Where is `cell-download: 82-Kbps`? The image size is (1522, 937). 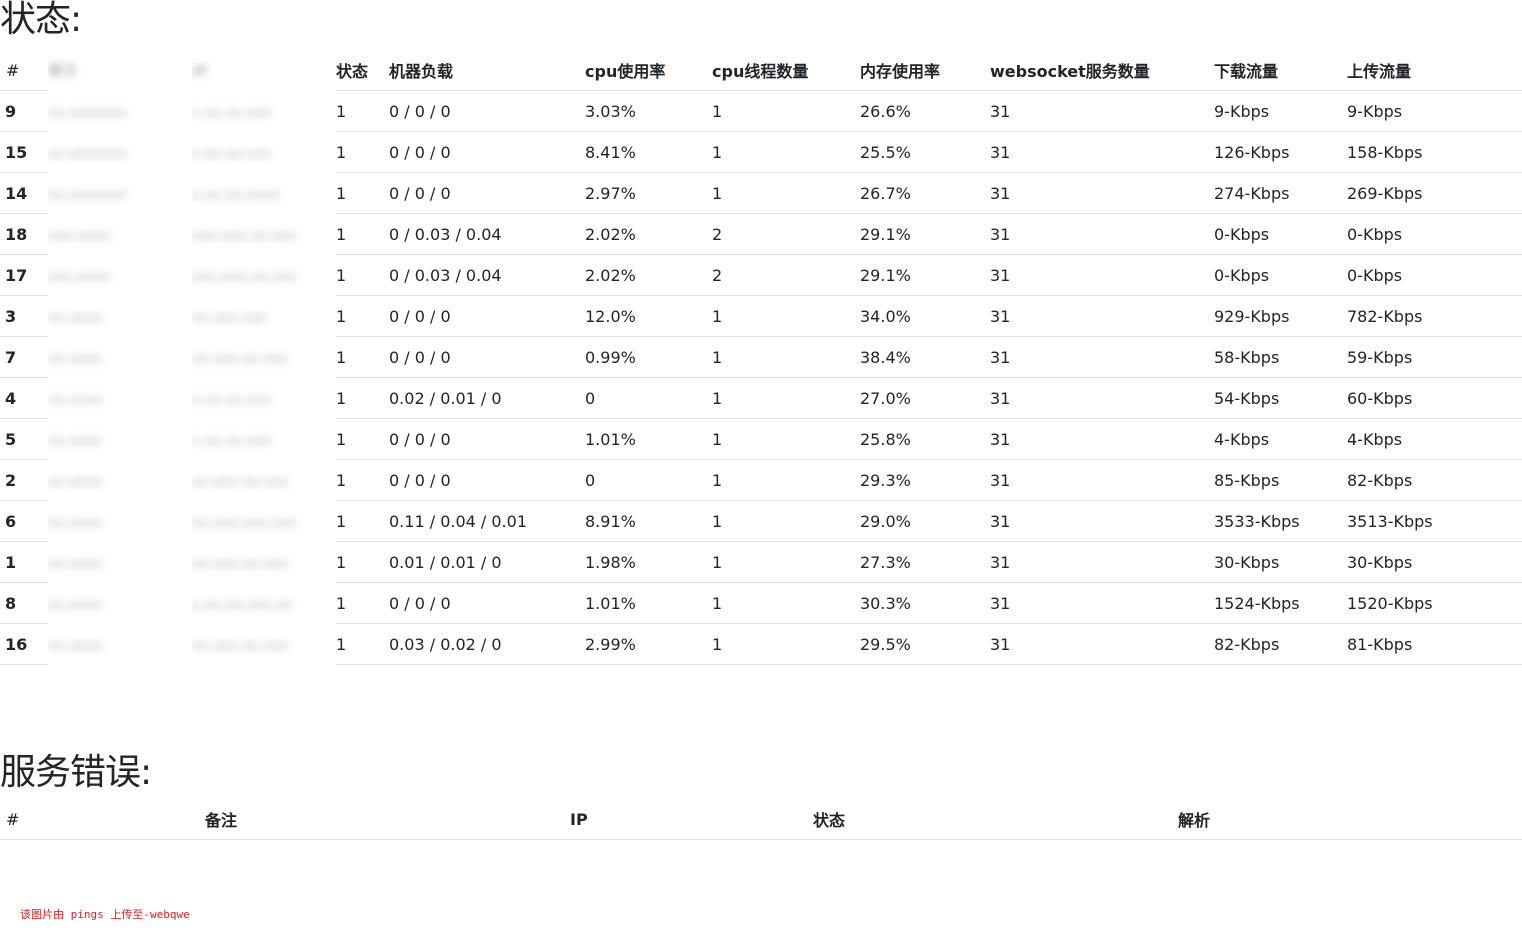
cell-download: 82-Kbps is located at coordinates (1280, 644).